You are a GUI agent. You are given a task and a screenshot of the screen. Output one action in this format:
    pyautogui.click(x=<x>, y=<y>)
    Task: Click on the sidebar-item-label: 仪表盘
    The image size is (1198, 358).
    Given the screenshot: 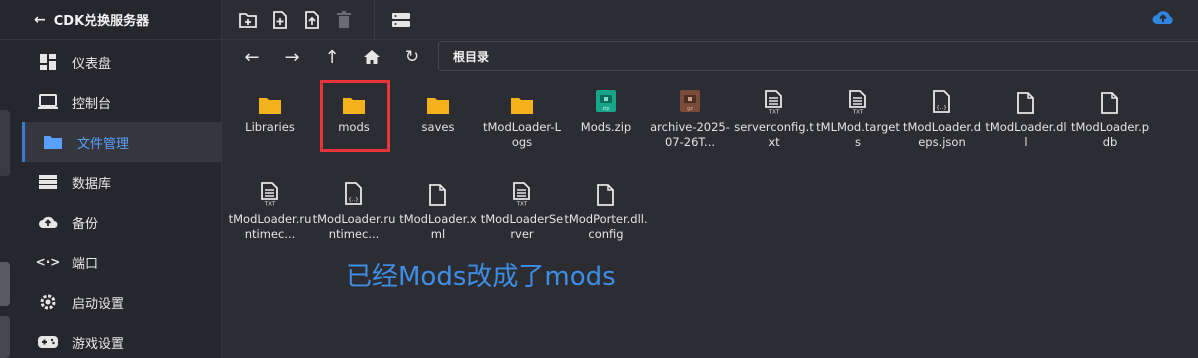 What is the action you would take?
    pyautogui.click(x=92, y=64)
    